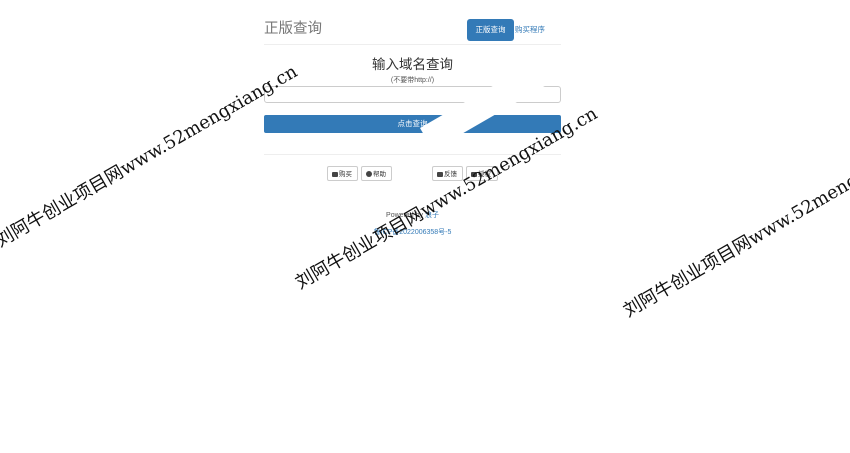  Describe the element at coordinates (412, 22) in the screenshot. I see `header: 正版查询 正版查询 购买程序` at that location.